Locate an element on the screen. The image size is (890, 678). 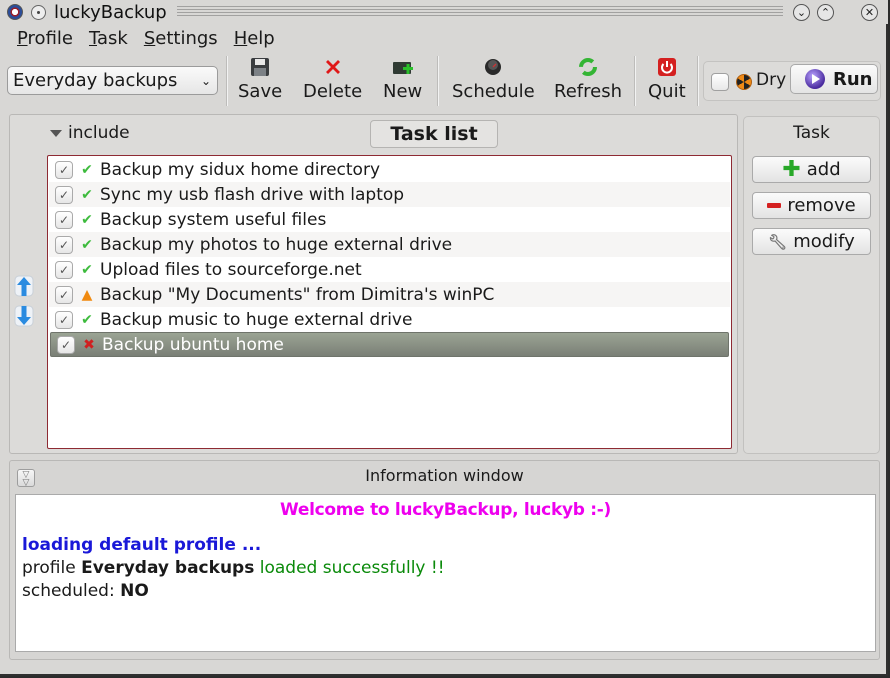
reorder-buttons is located at coordinates (24, 305).